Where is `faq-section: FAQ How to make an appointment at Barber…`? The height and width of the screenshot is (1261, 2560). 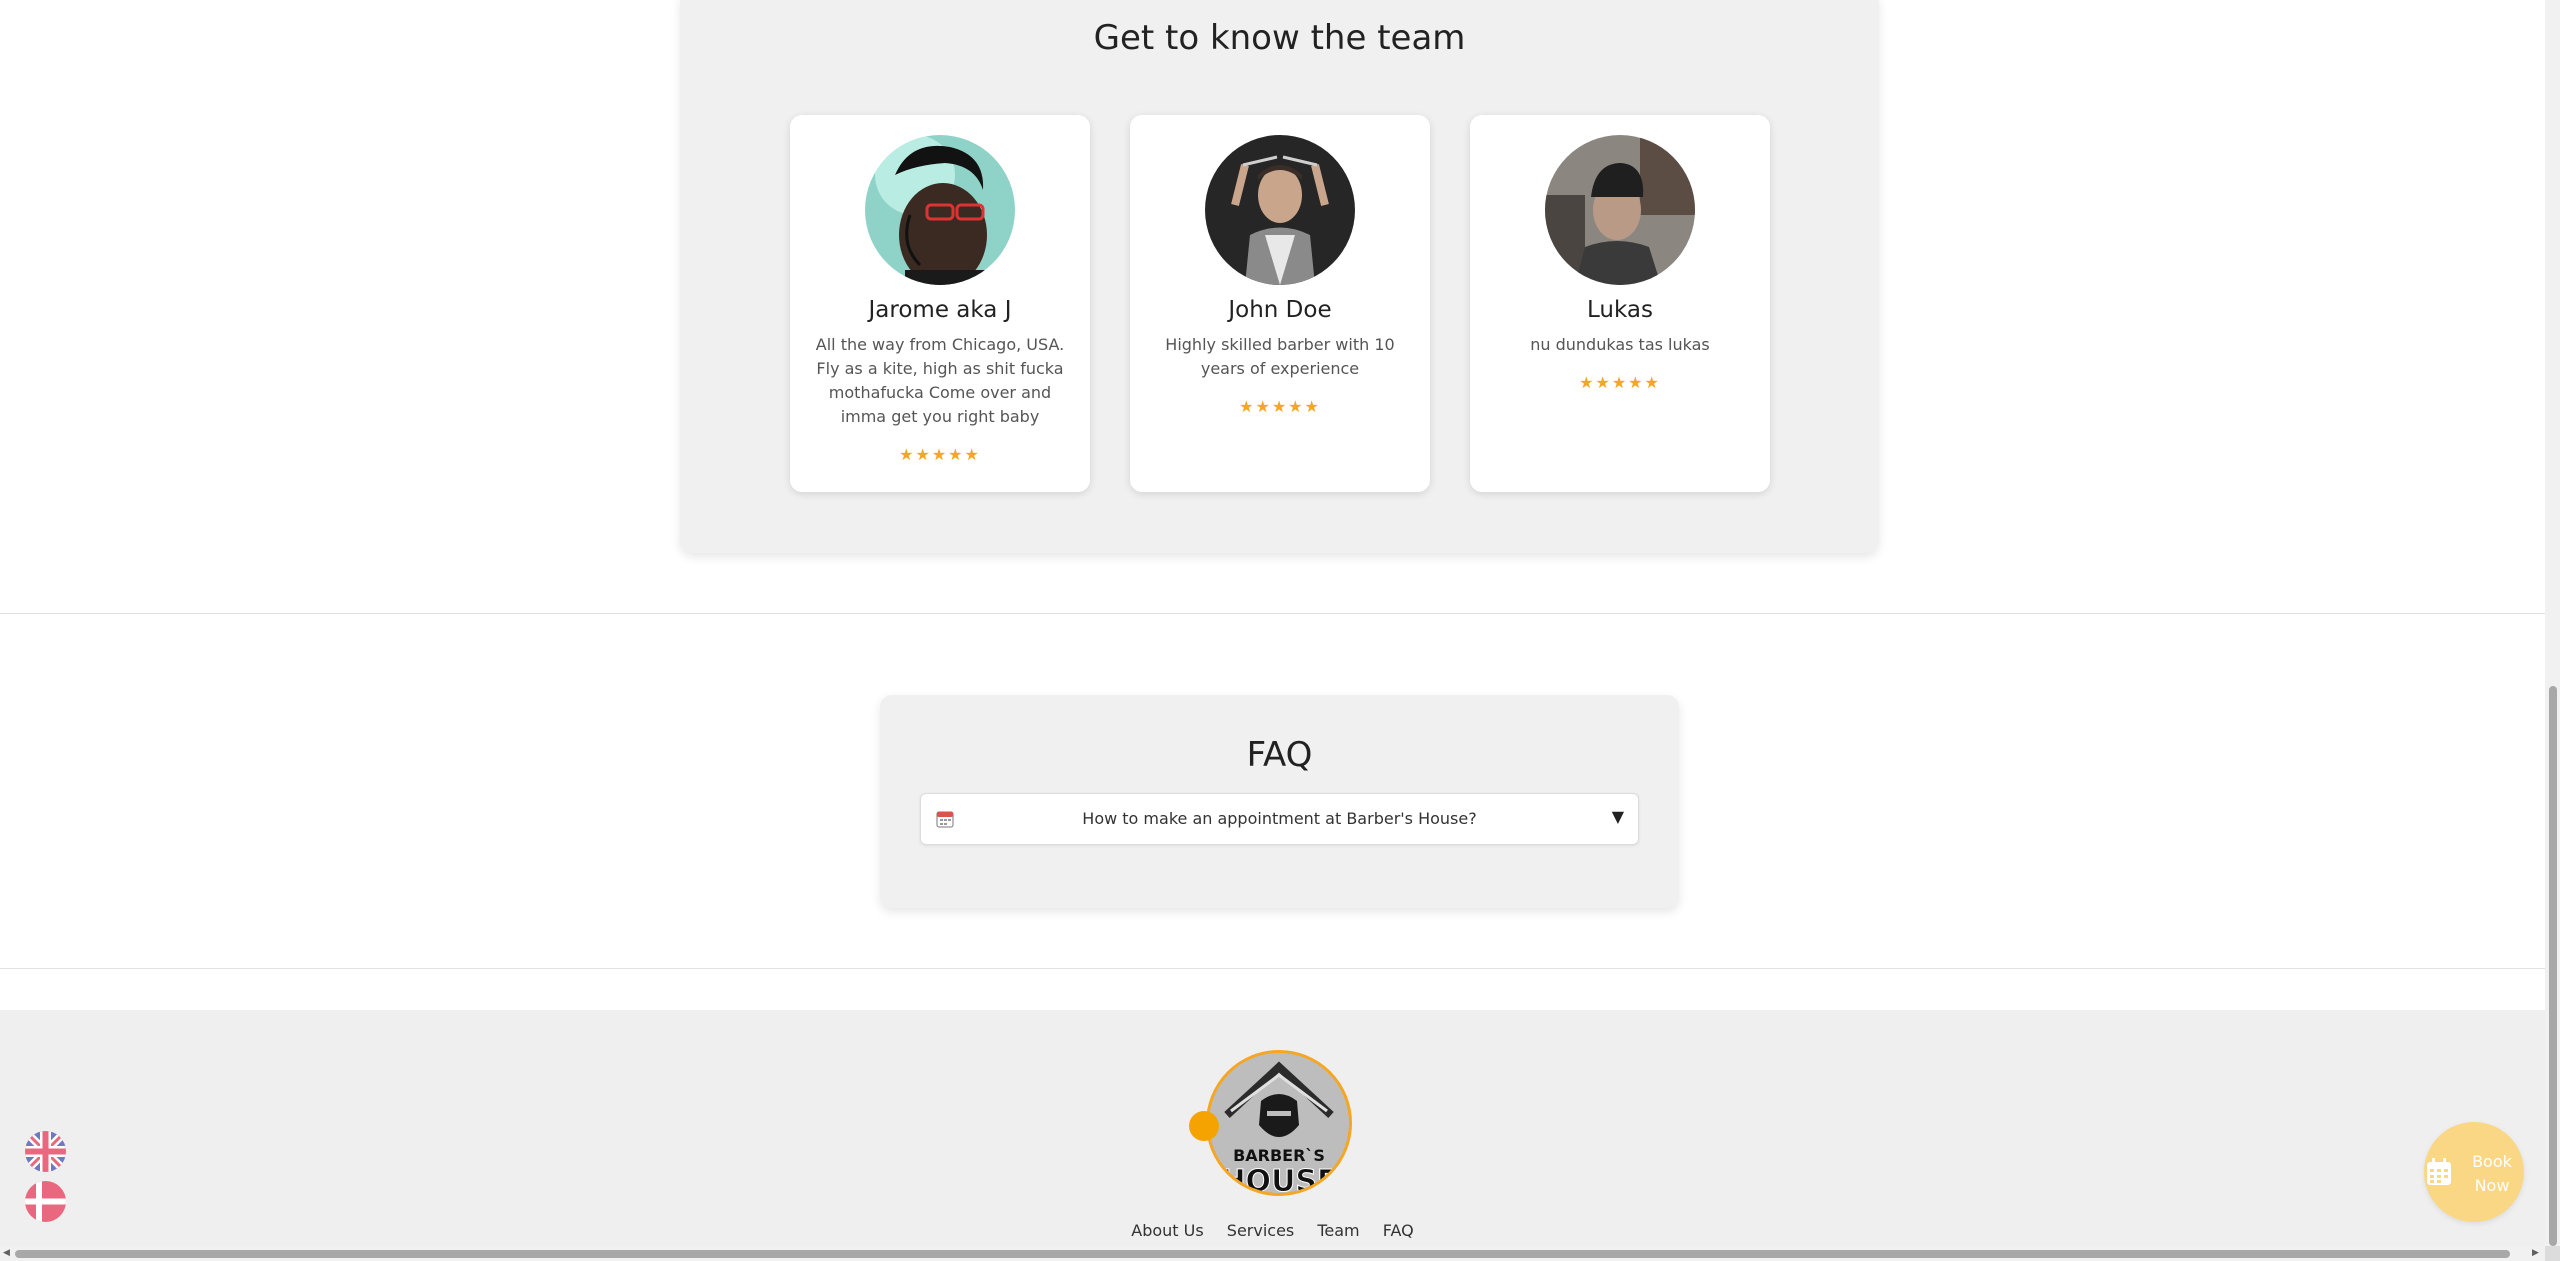
faq-section: FAQ How to make an appointment at Barber… is located at coordinates (1279, 801).